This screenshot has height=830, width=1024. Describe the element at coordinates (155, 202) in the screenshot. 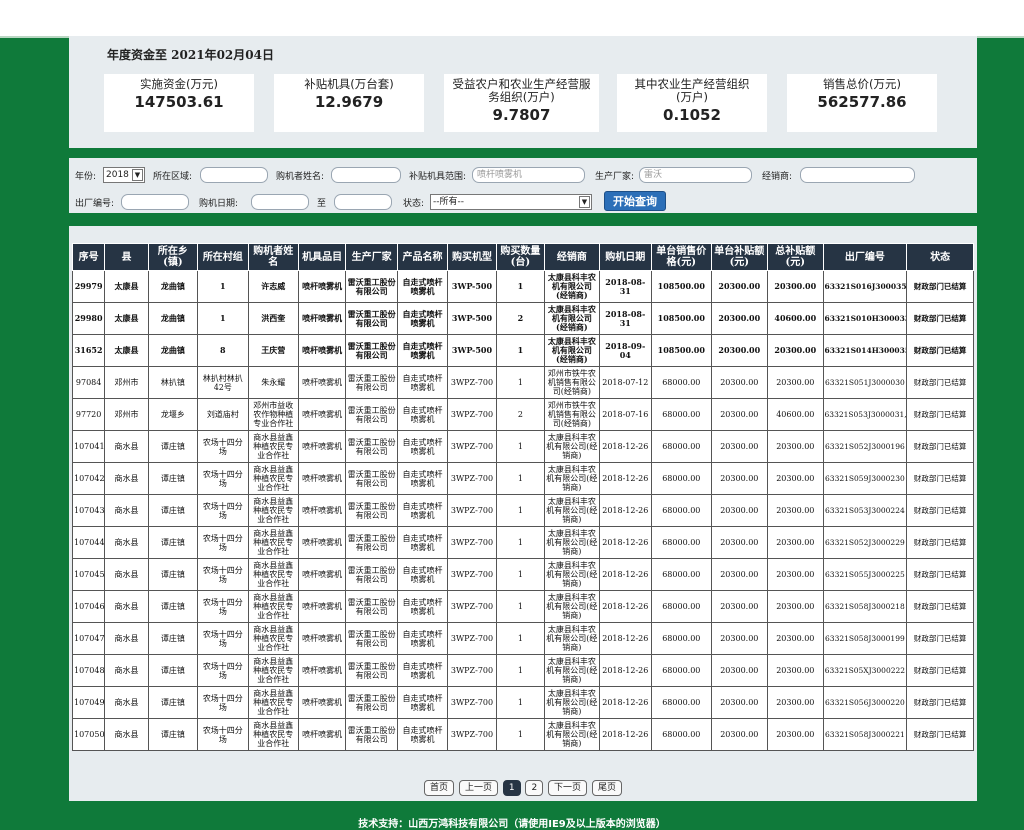

I see `serial-input` at that location.